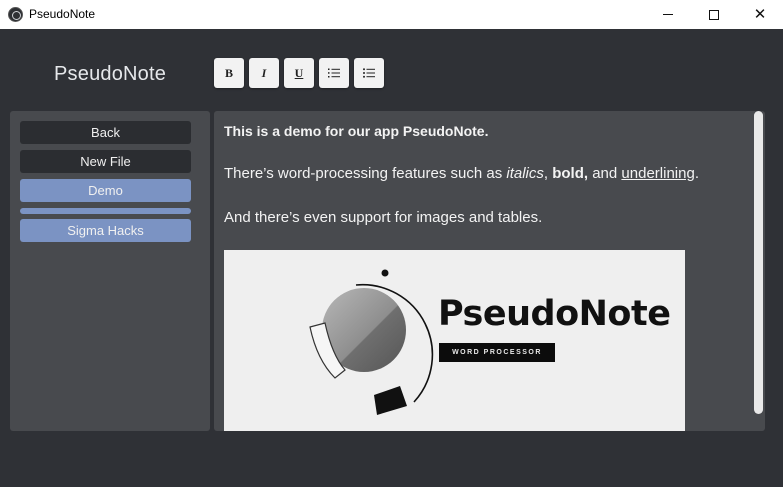  What do you see at coordinates (15, 14) in the screenshot?
I see `app-logo-icon` at bounding box center [15, 14].